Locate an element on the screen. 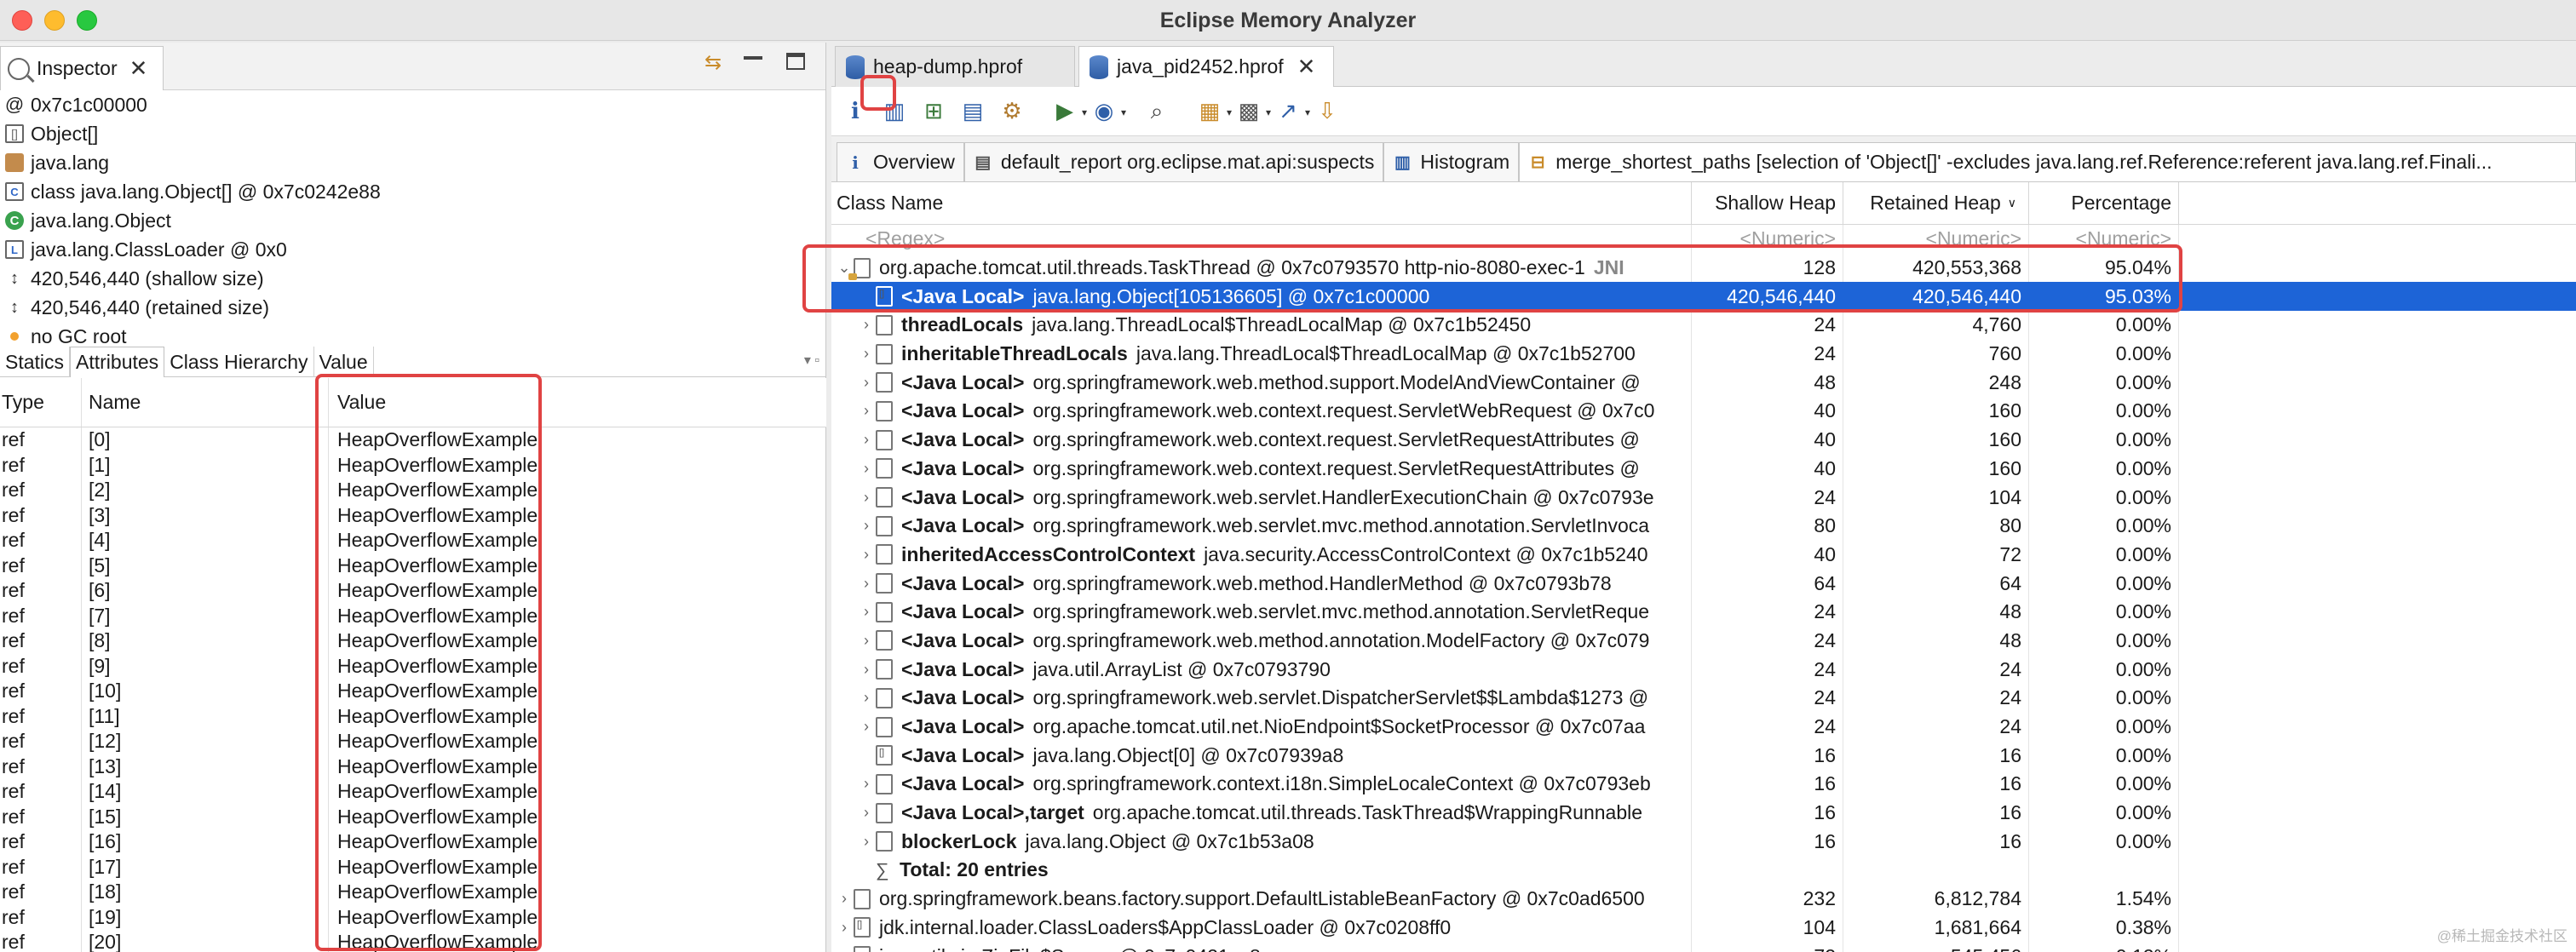 Image resolution: width=2576 pixels, height=952 pixels. query-browser-icon: ◉ ▾ is located at coordinates (1106, 112).